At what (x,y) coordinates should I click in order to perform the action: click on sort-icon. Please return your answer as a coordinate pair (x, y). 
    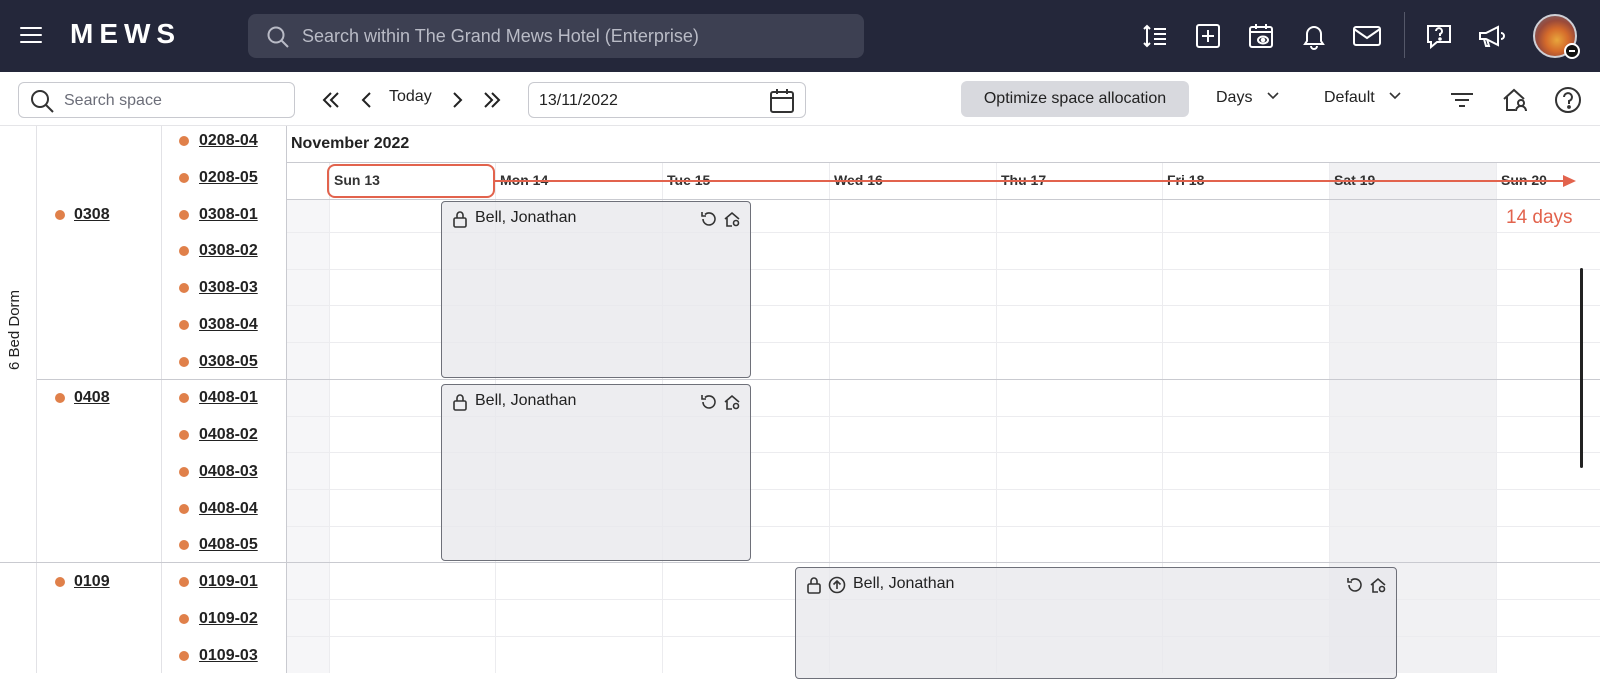
    Looking at the image, I should click on (1155, 36).